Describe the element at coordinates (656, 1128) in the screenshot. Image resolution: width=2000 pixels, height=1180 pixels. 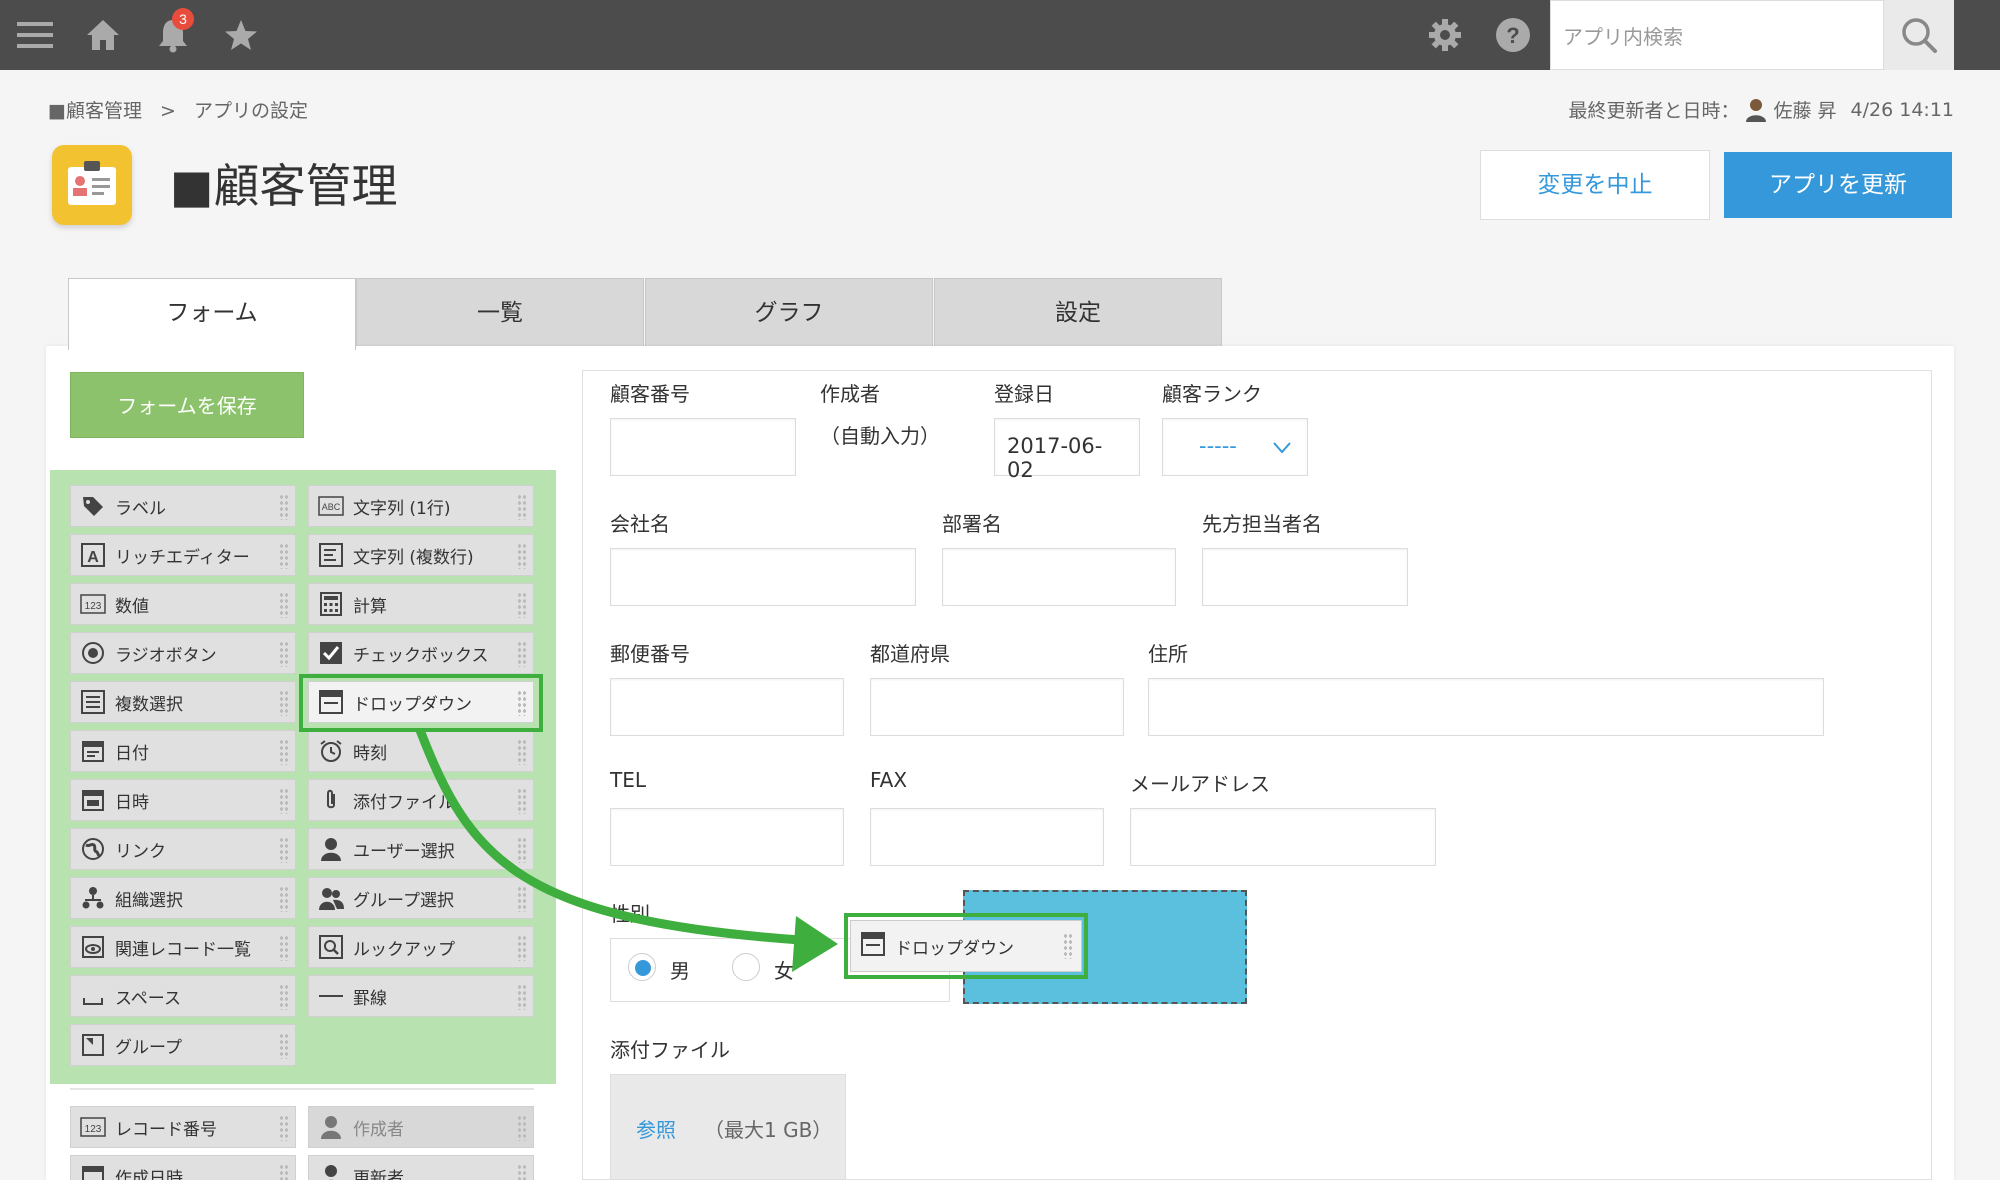
I see `browse-link: 参照` at that location.